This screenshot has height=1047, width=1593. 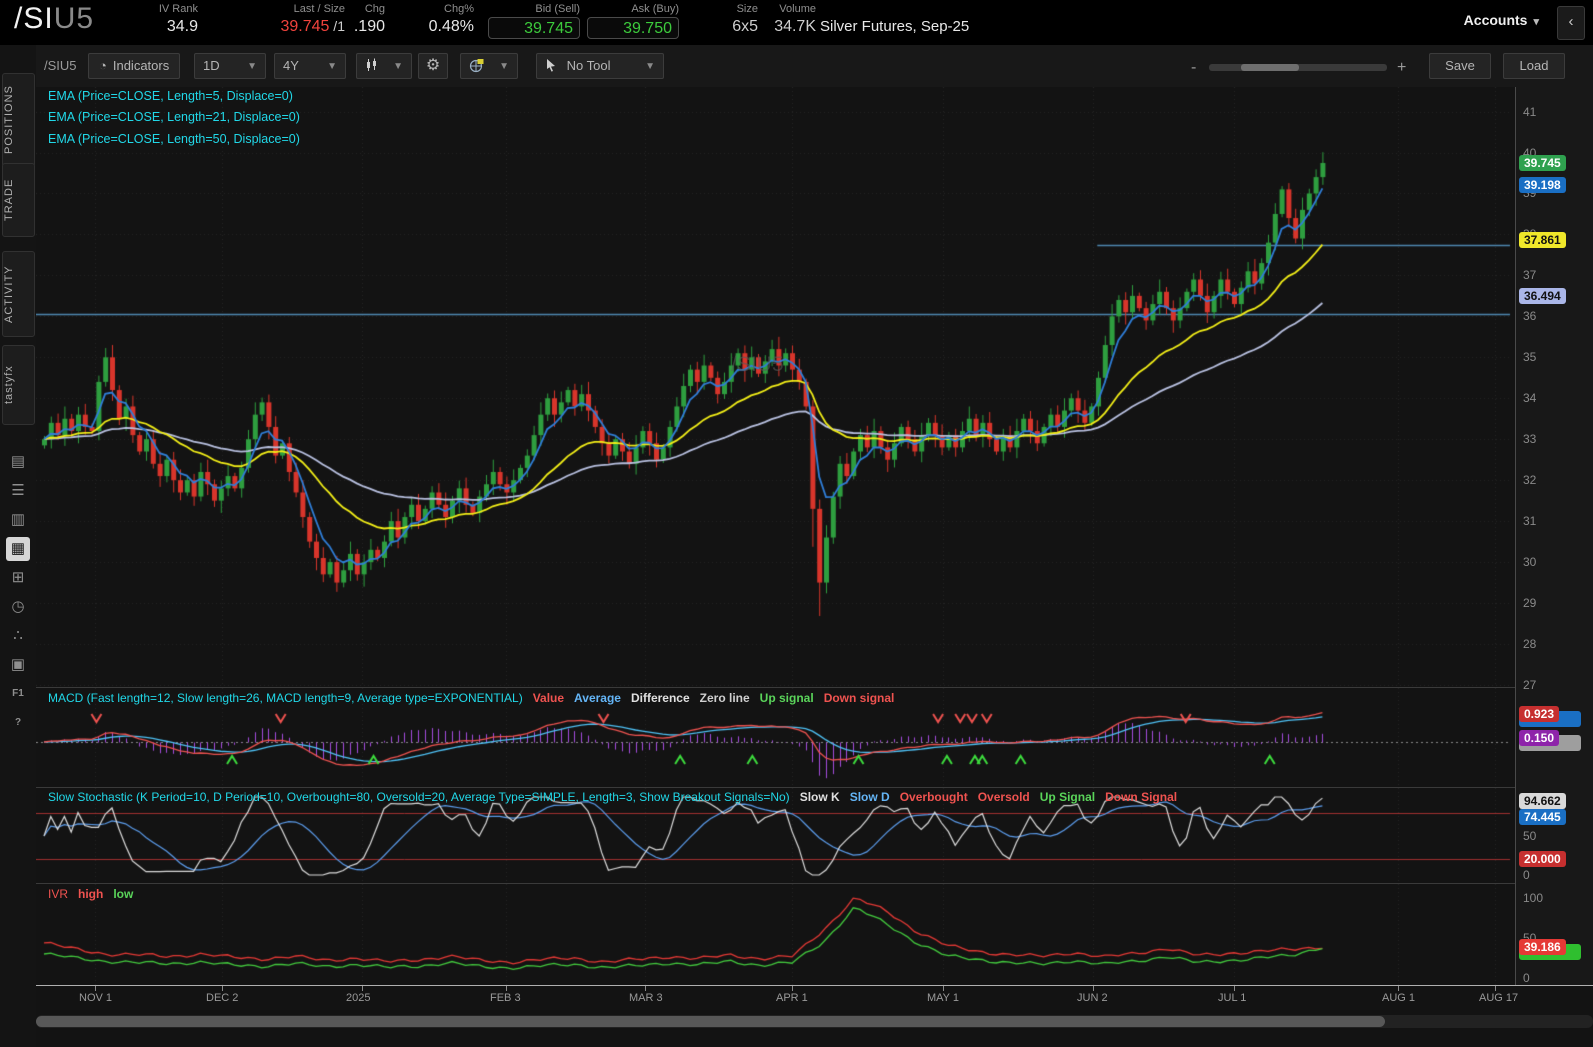 What do you see at coordinates (775, 934) in the screenshot?
I see `ivr-panel-canvas` at bounding box center [775, 934].